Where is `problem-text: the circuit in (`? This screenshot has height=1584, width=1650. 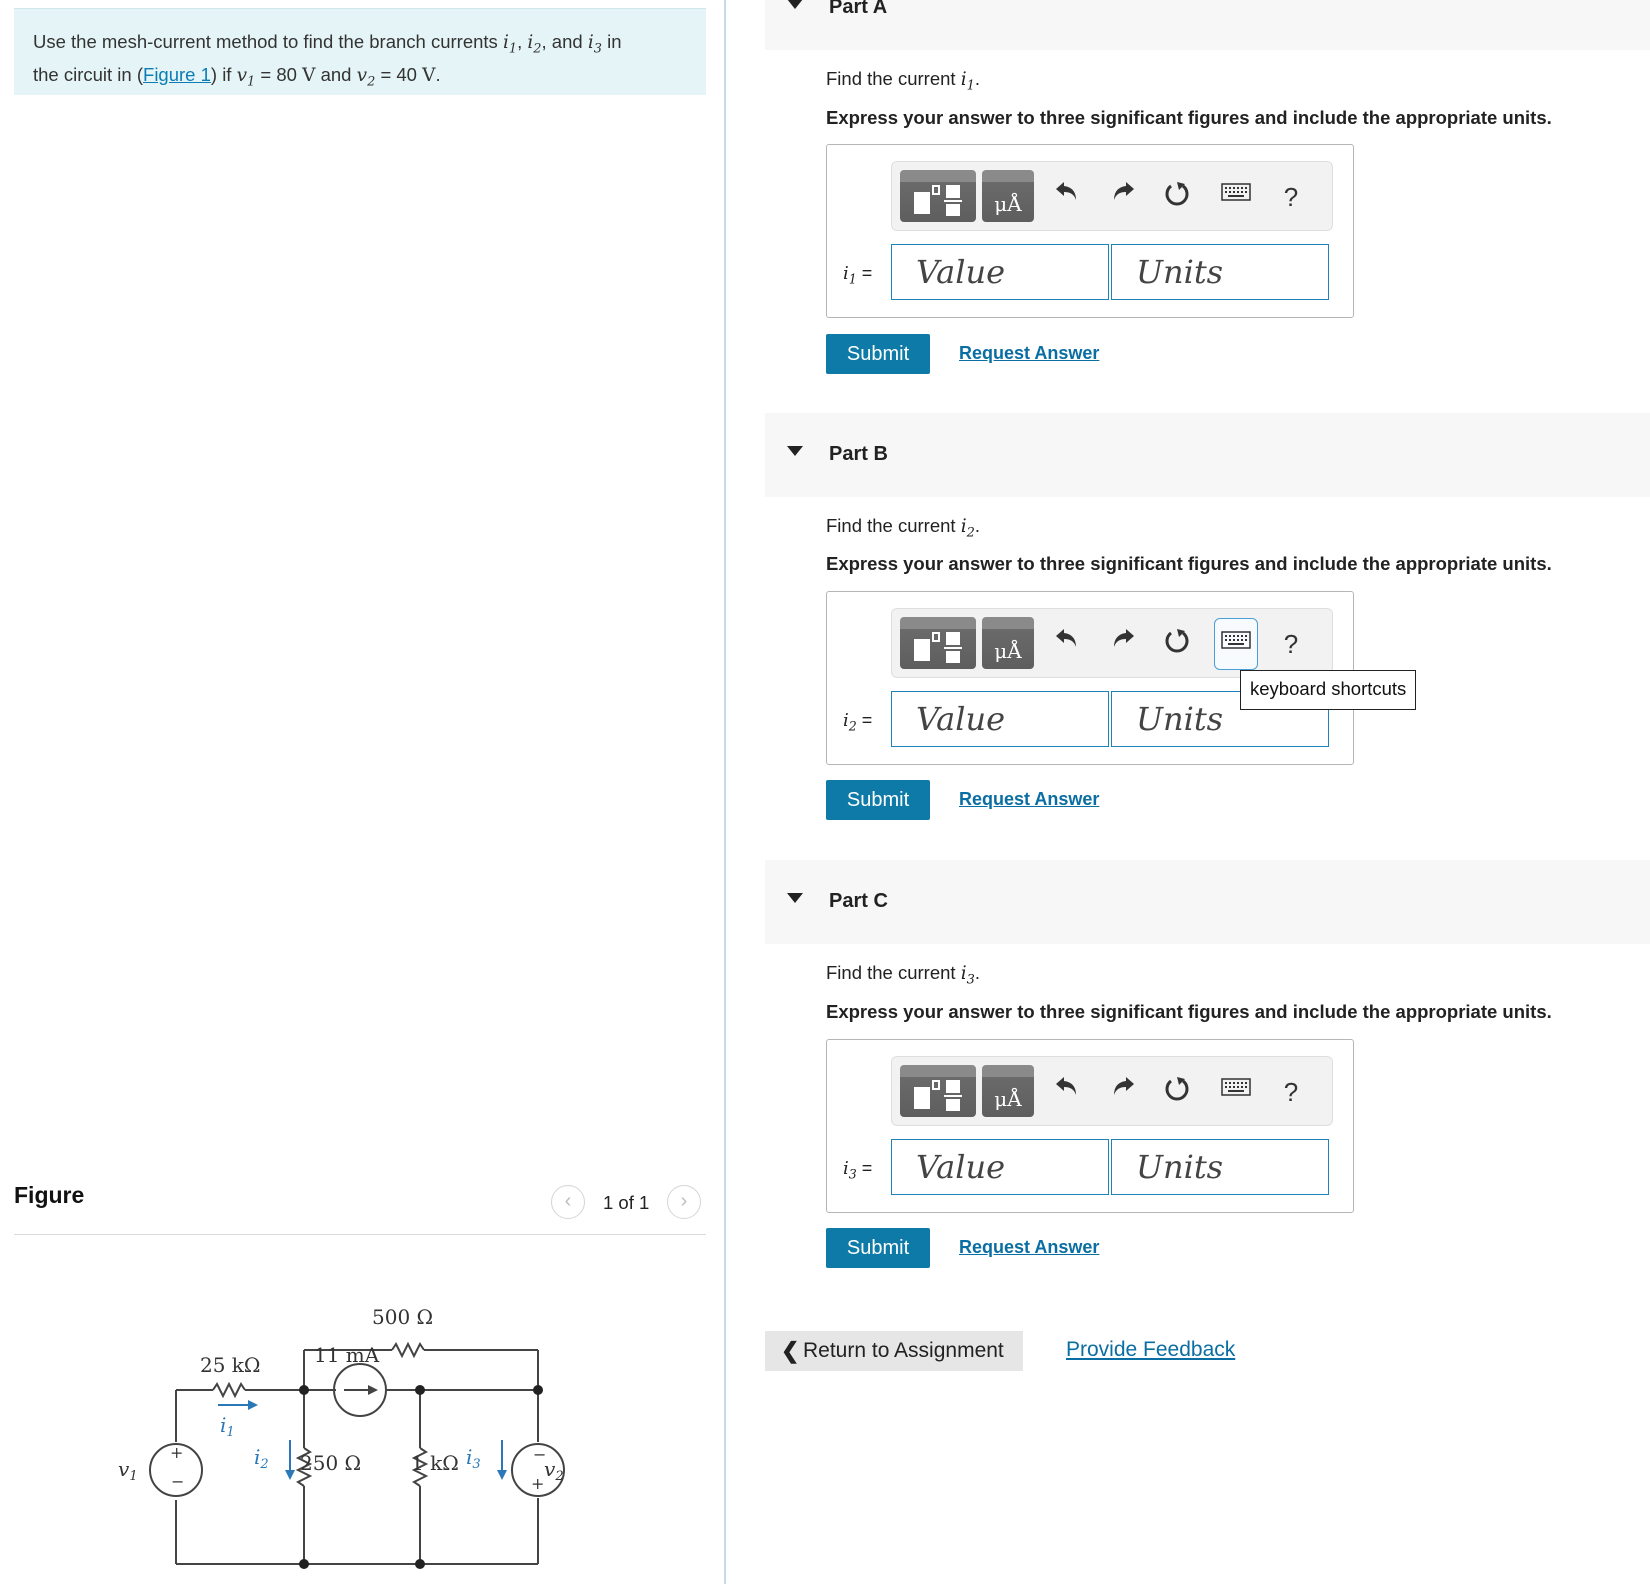
problem-text: the circuit in ( is located at coordinates (88, 74).